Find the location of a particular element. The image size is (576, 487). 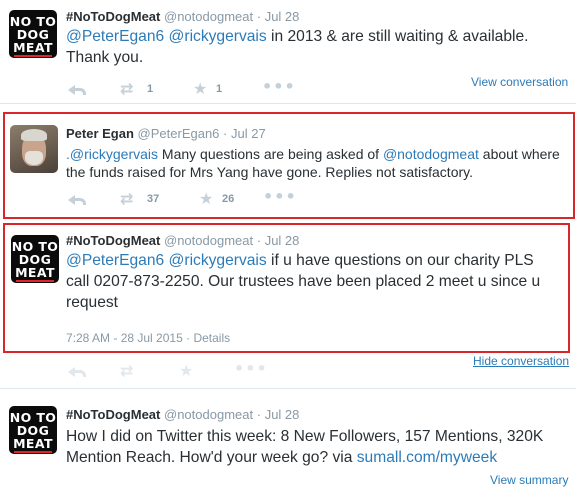

user-fullname: Peter Egan is located at coordinates (100, 133).